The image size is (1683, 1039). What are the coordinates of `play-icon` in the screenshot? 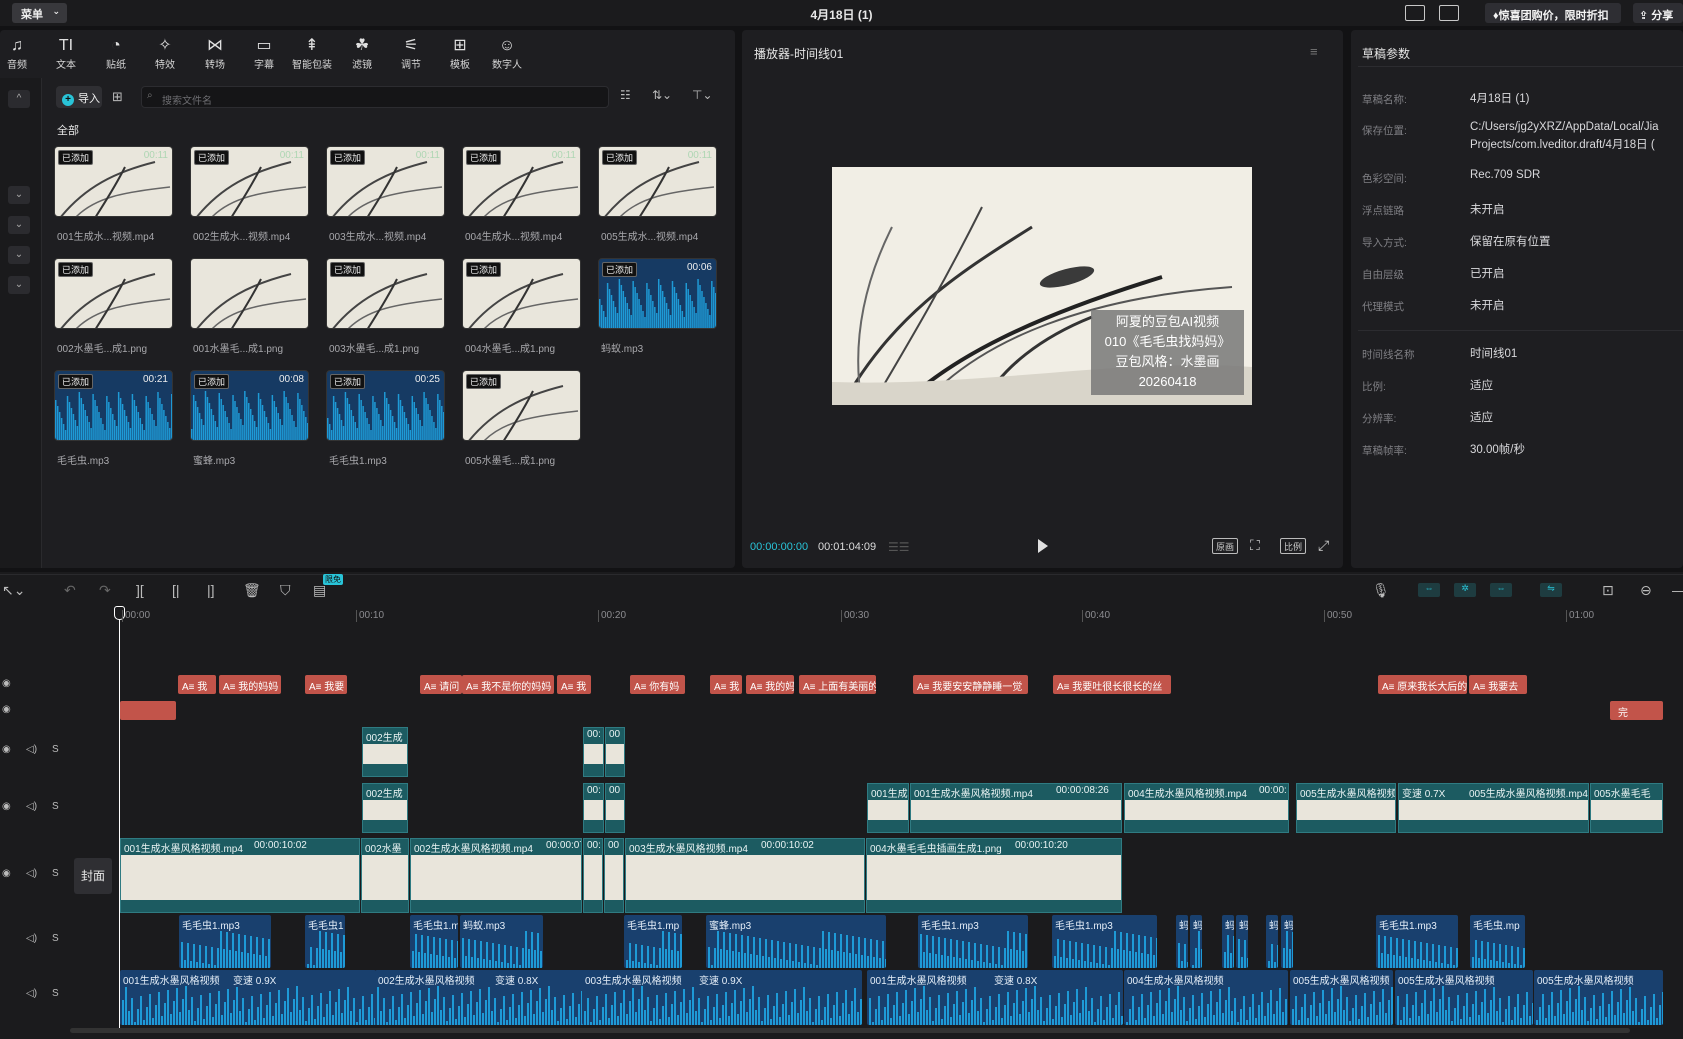 It's located at (1043, 546).